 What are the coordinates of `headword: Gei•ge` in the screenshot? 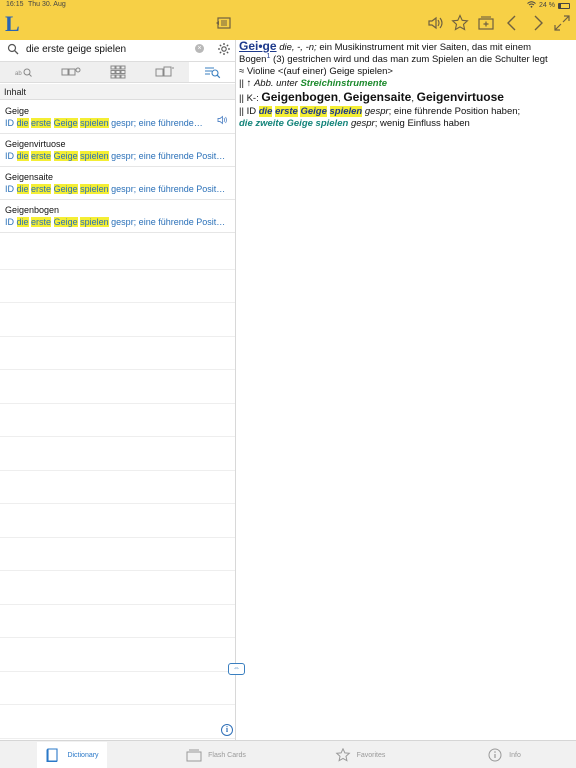 It's located at (258, 46).